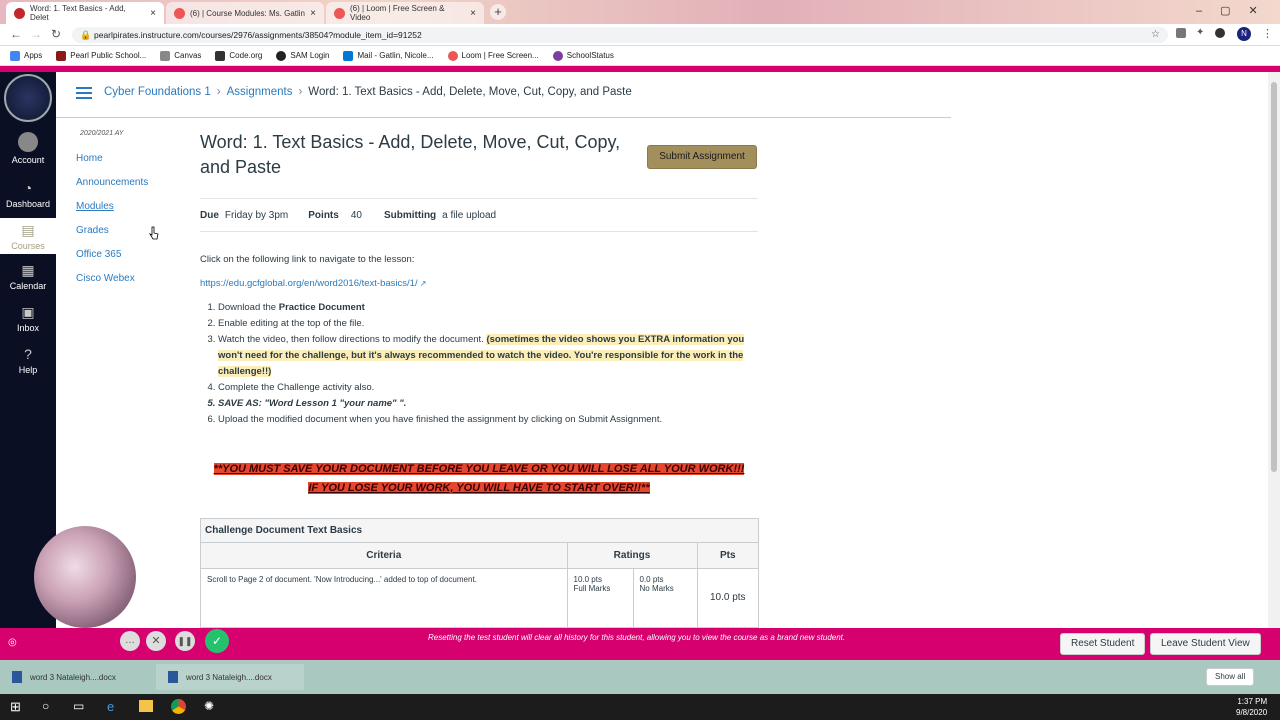  What do you see at coordinates (405, 13) in the screenshot?
I see `tab-loom: (6) | Loom | Free Screen & Video ×` at bounding box center [405, 13].